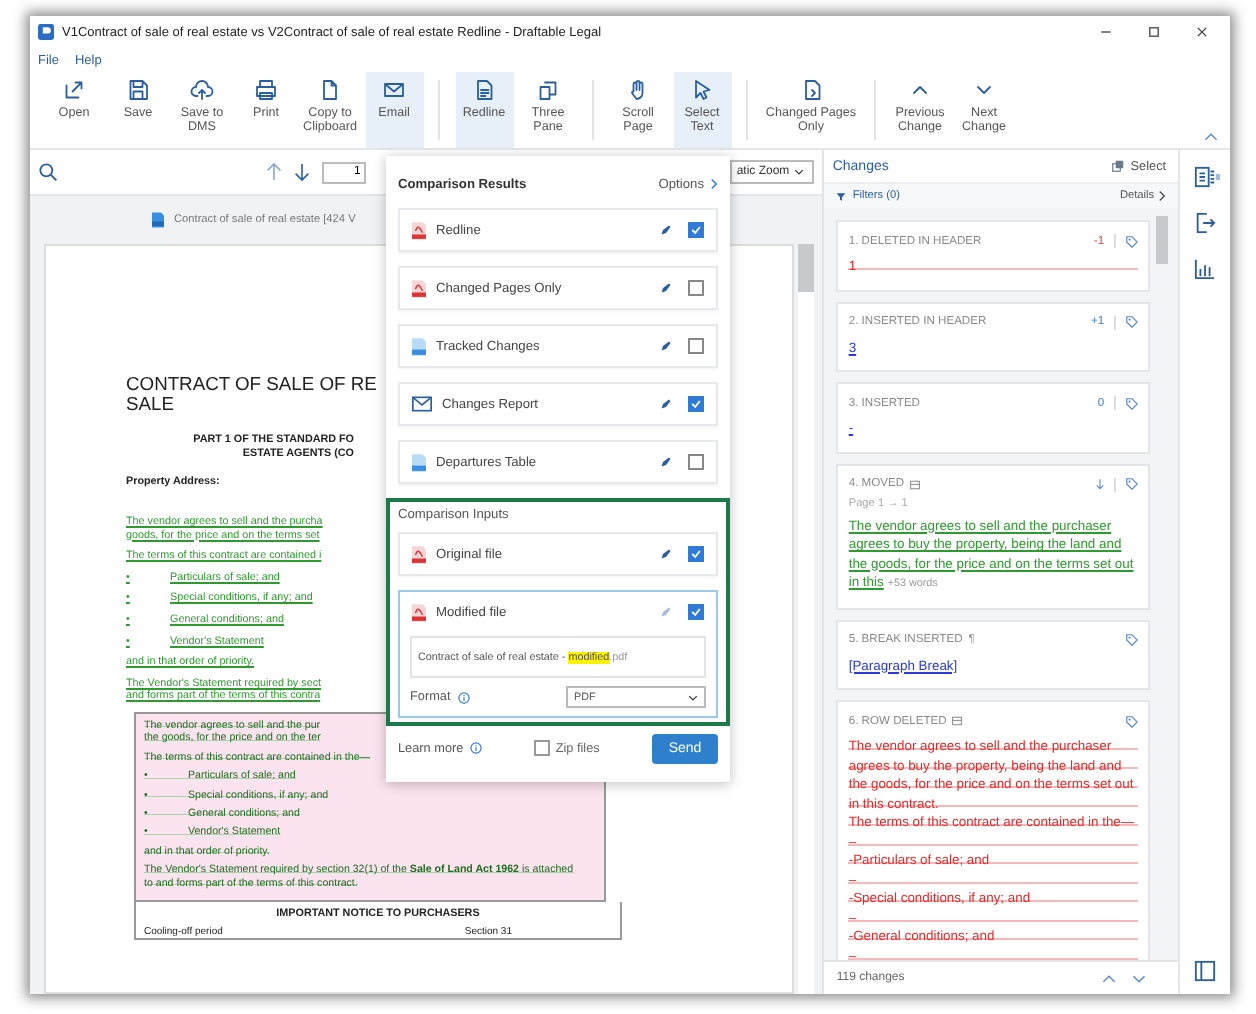 Image resolution: width=1256 pixels, height=1014 pixels. I want to click on document-heading: SALE, so click(150, 404).